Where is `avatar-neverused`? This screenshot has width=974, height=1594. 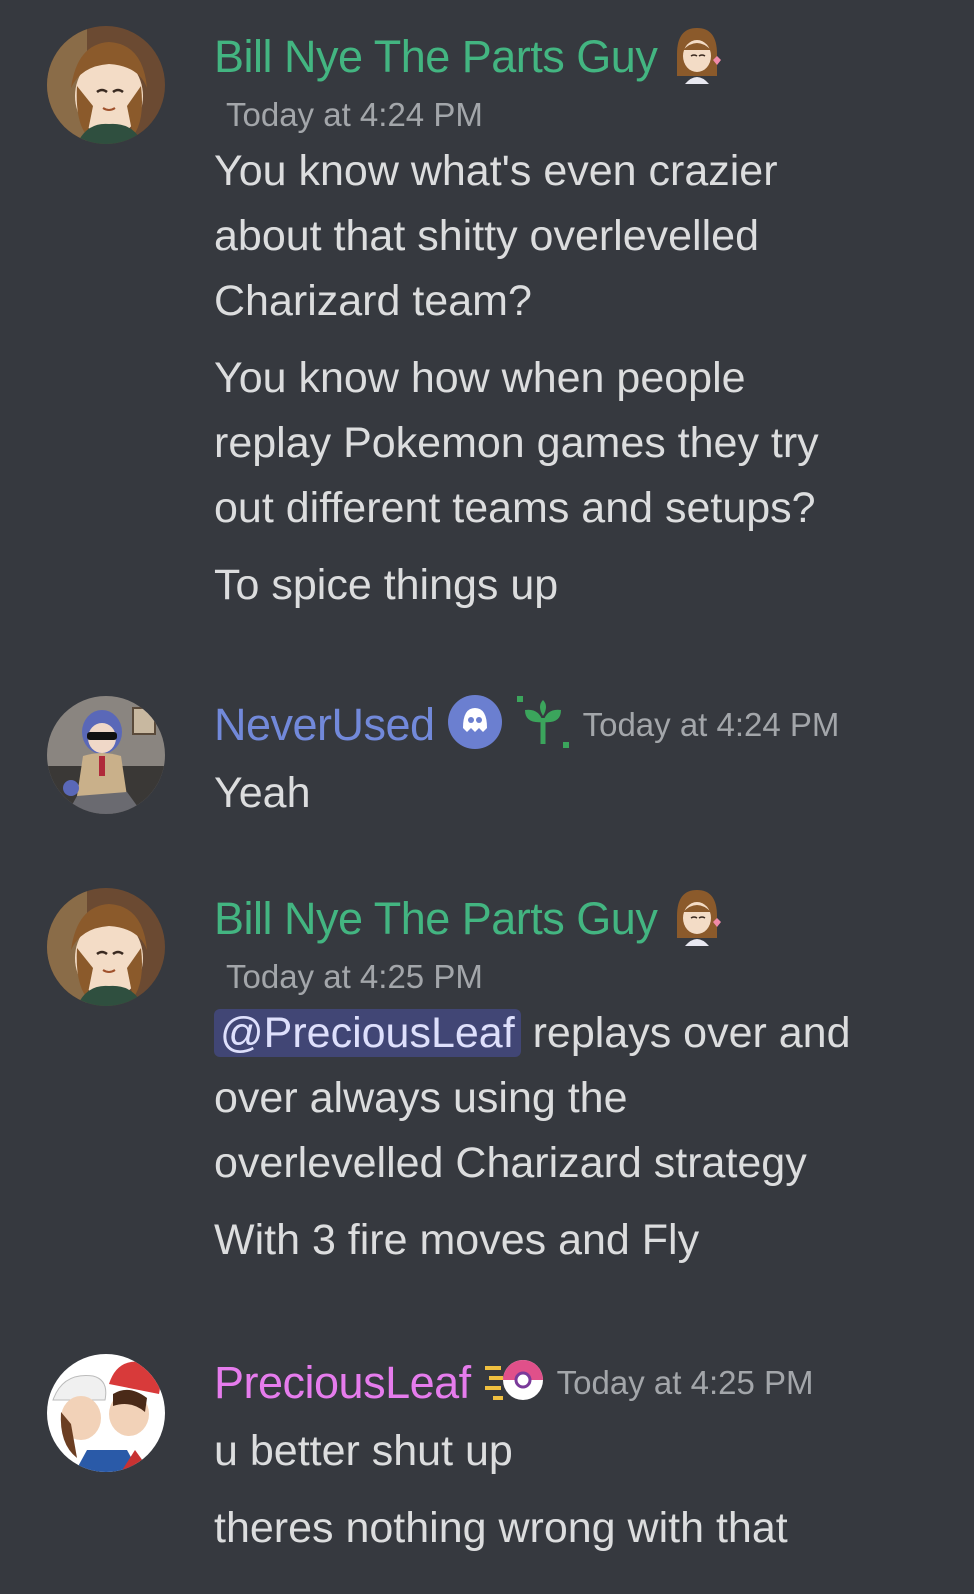 avatar-neverused is located at coordinates (106, 755).